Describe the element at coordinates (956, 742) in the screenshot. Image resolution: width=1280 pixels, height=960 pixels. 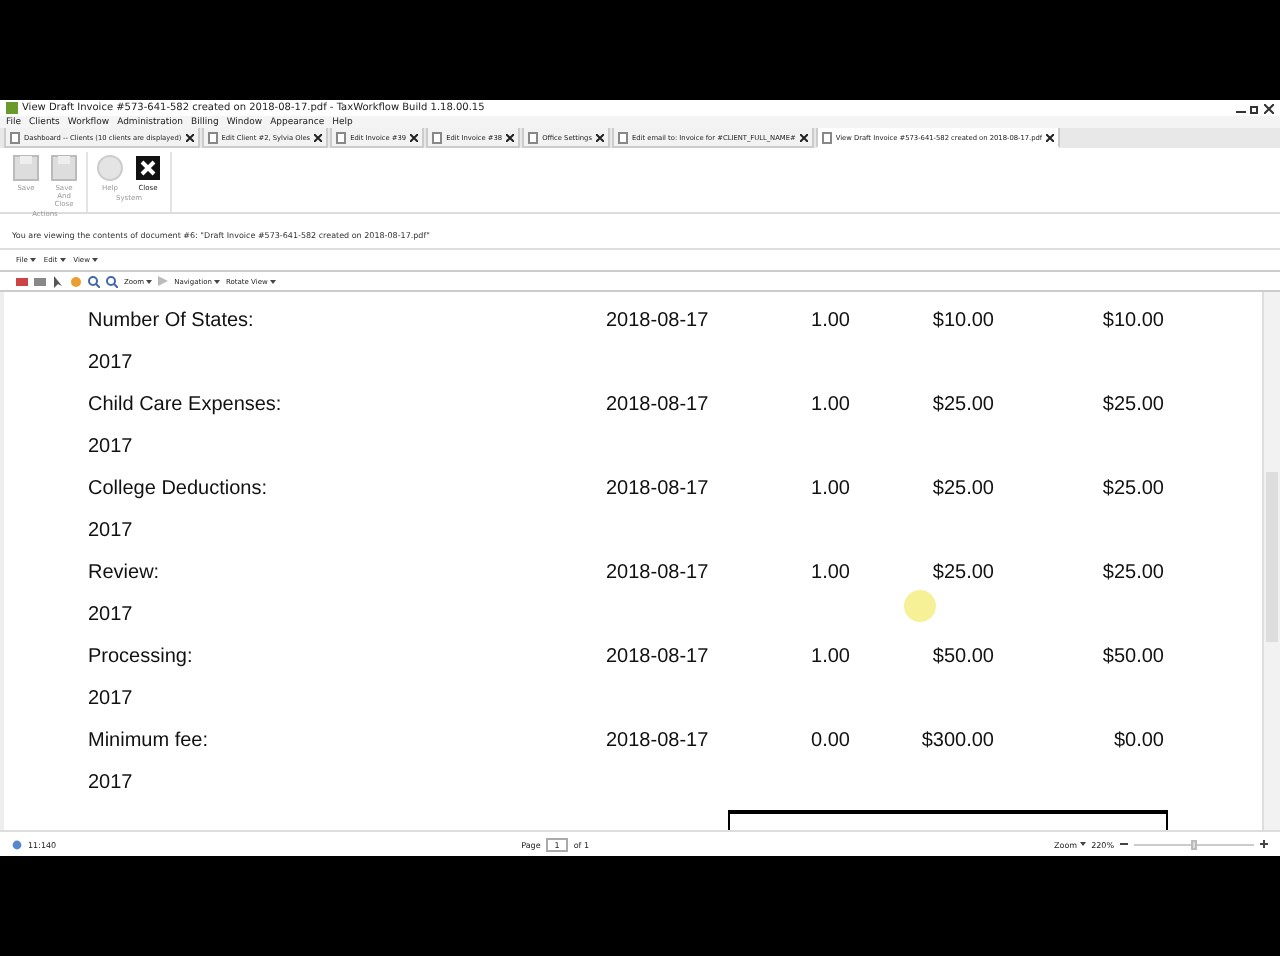
I see `item-price: $300.00` at that location.